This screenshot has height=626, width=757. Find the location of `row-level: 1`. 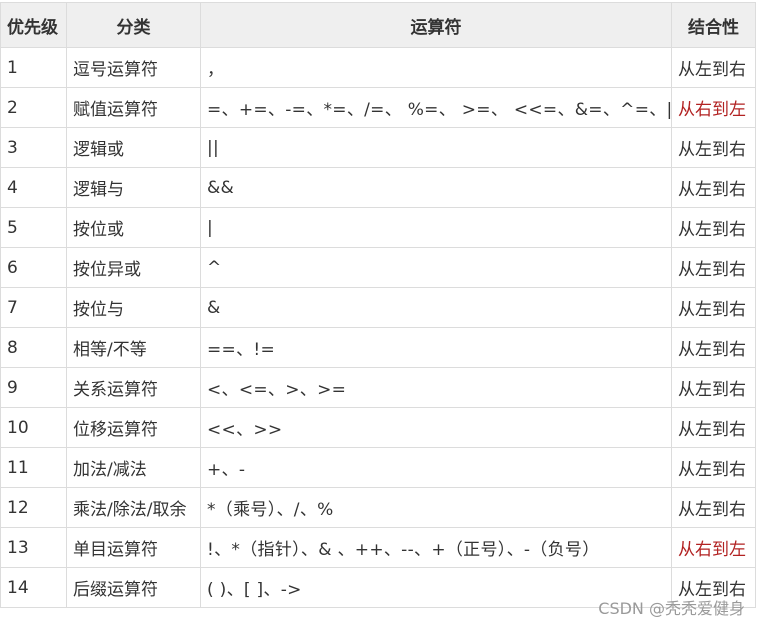

row-level: 1 is located at coordinates (33, 67).